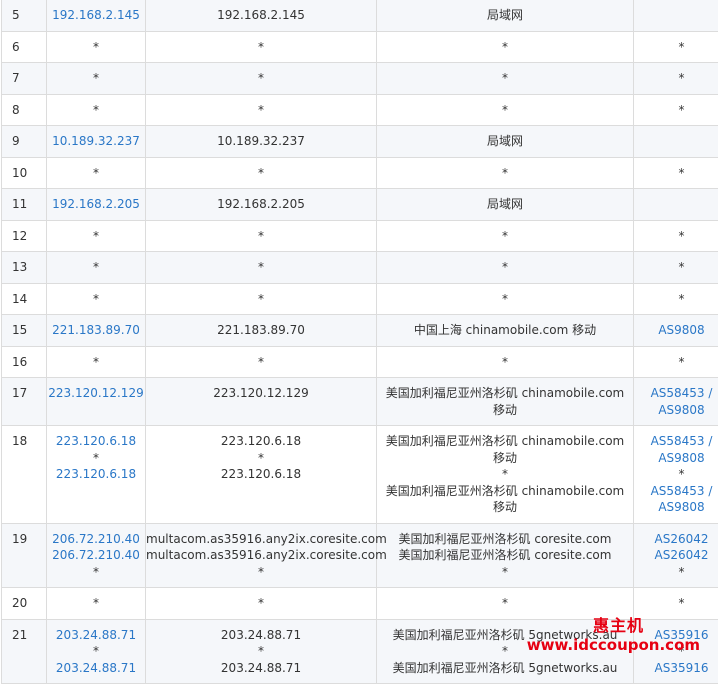  What do you see at coordinates (24, 79) in the screenshot?
I see `hop-number: 7` at bounding box center [24, 79].